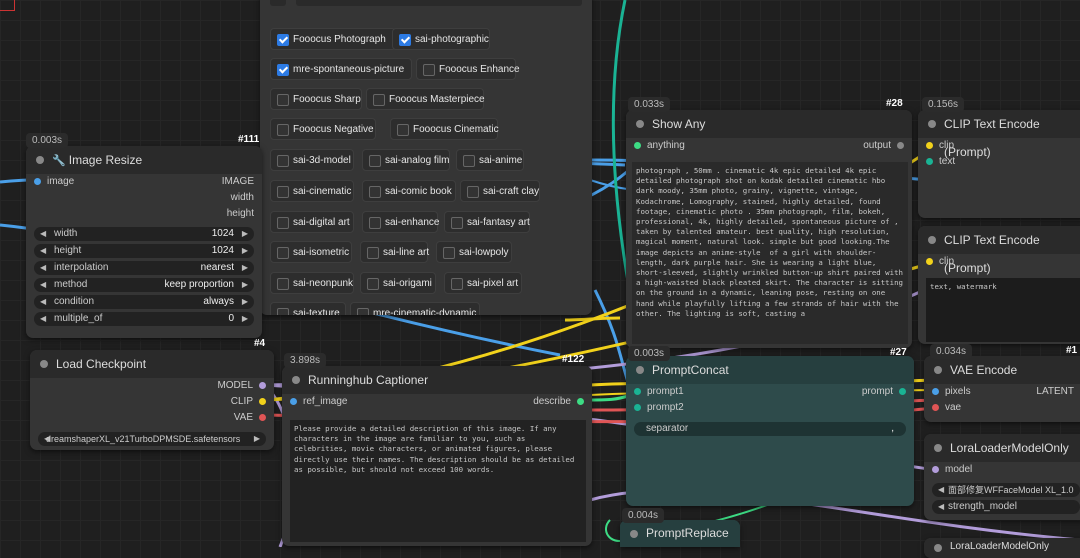 The height and width of the screenshot is (558, 1080). What do you see at coordinates (242, 197) in the screenshot?
I see `width-output: width` at bounding box center [242, 197].